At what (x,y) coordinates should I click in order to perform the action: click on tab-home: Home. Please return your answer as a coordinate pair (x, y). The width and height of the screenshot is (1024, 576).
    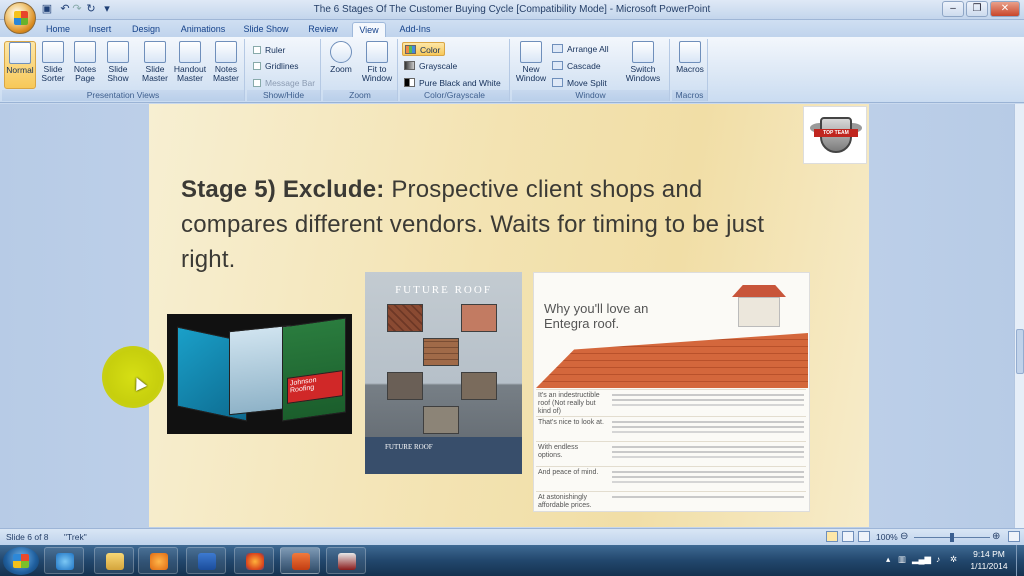
    Looking at the image, I should click on (58, 30).